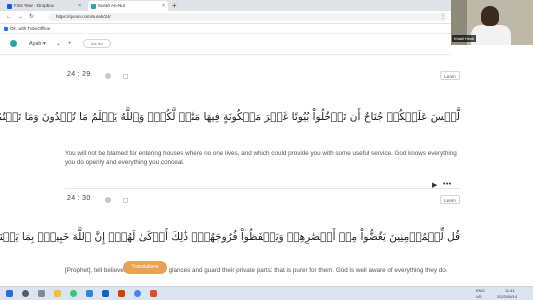  I want to click on add-button: +, so click(70, 44).